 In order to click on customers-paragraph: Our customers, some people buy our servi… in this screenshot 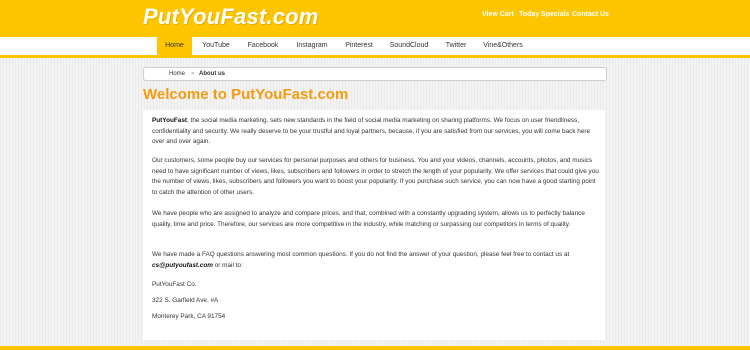, I will do `click(375, 176)`.